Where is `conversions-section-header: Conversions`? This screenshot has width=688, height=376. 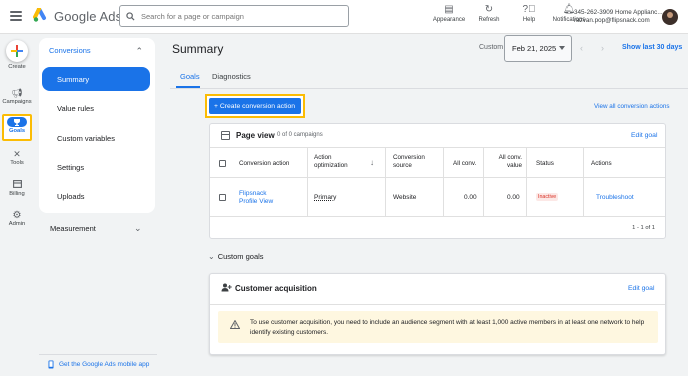 conversions-section-header: Conversions is located at coordinates (70, 50).